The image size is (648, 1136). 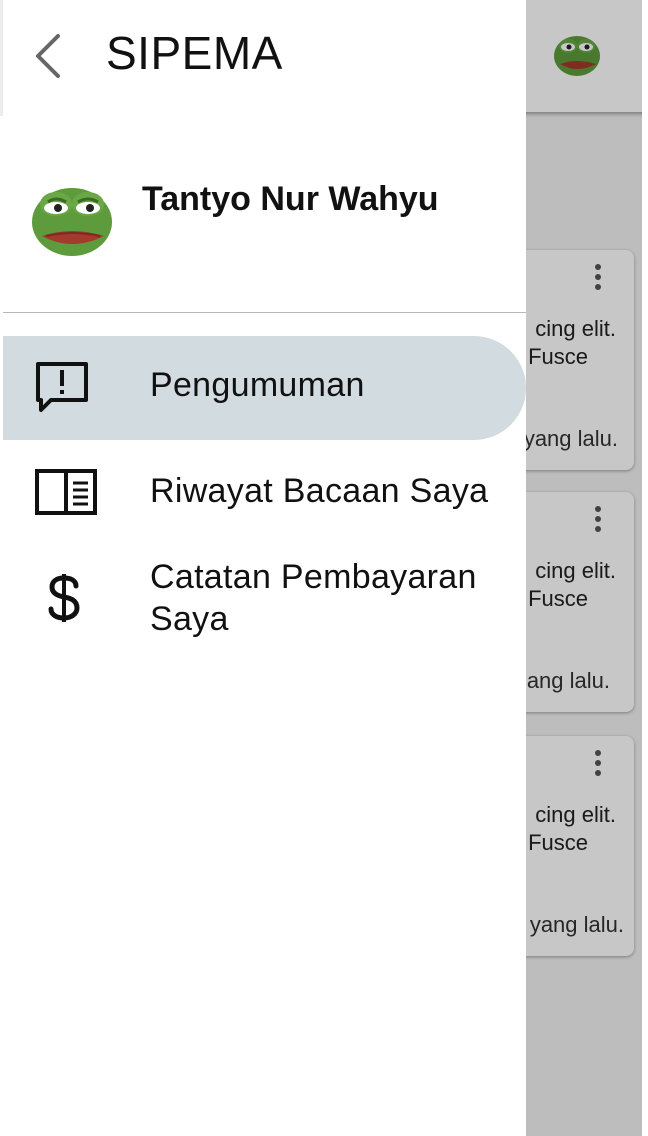 What do you see at coordinates (62, 387) in the screenshot?
I see `announcement-icon` at bounding box center [62, 387].